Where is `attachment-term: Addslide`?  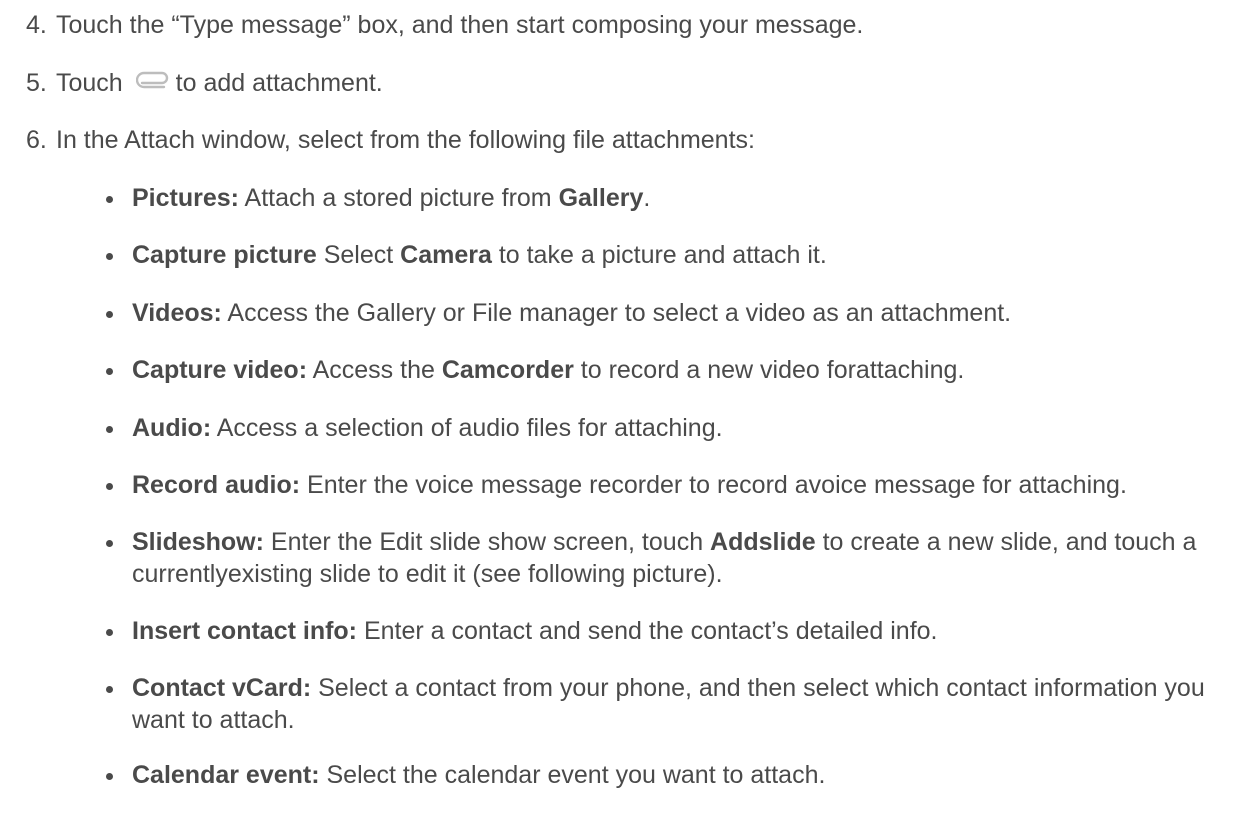
attachment-term: Addslide is located at coordinates (763, 542).